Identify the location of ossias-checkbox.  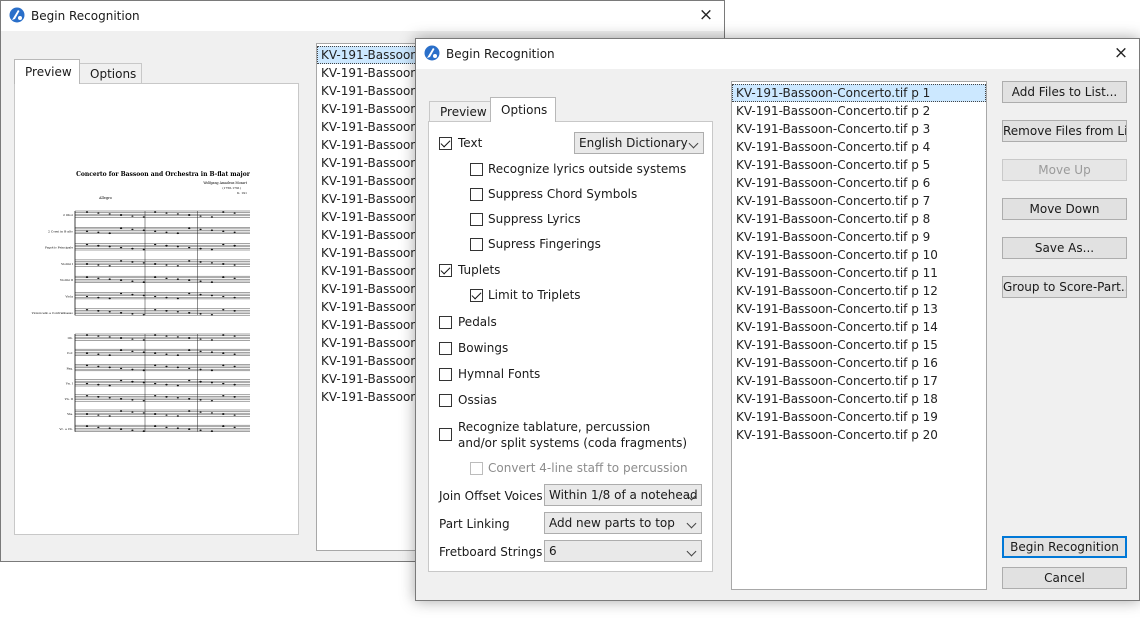
(445, 400).